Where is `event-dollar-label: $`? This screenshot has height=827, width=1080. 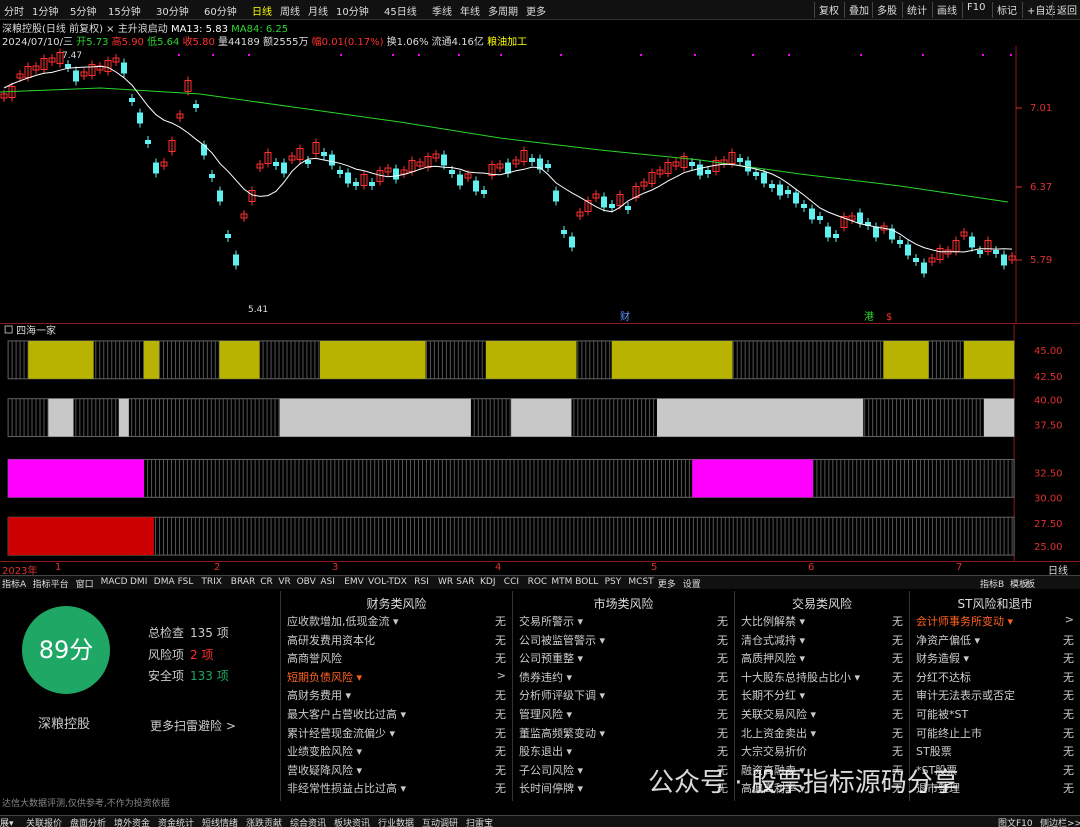
event-dollar-label: $ is located at coordinates (889, 317).